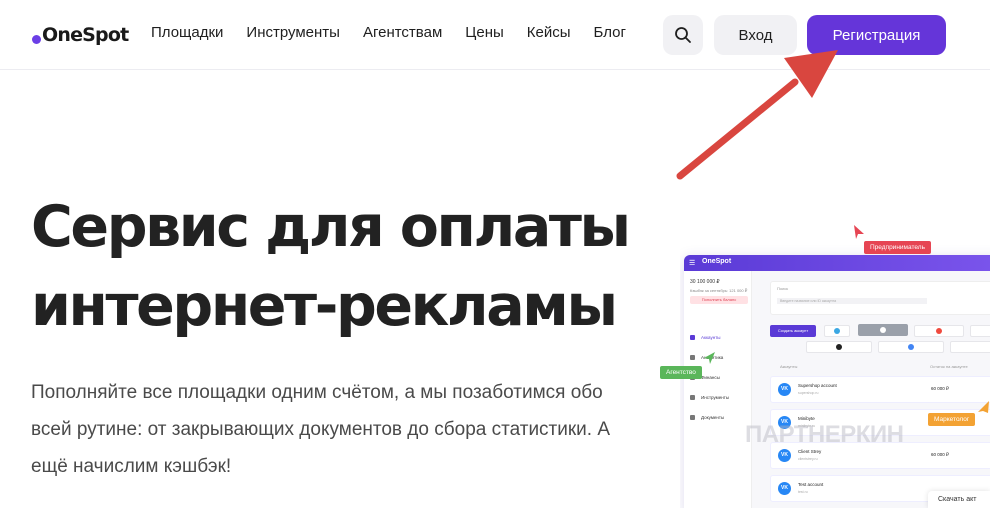 This screenshot has width=990, height=508. I want to click on chat-widget-tab: Скачать акт, so click(959, 499).